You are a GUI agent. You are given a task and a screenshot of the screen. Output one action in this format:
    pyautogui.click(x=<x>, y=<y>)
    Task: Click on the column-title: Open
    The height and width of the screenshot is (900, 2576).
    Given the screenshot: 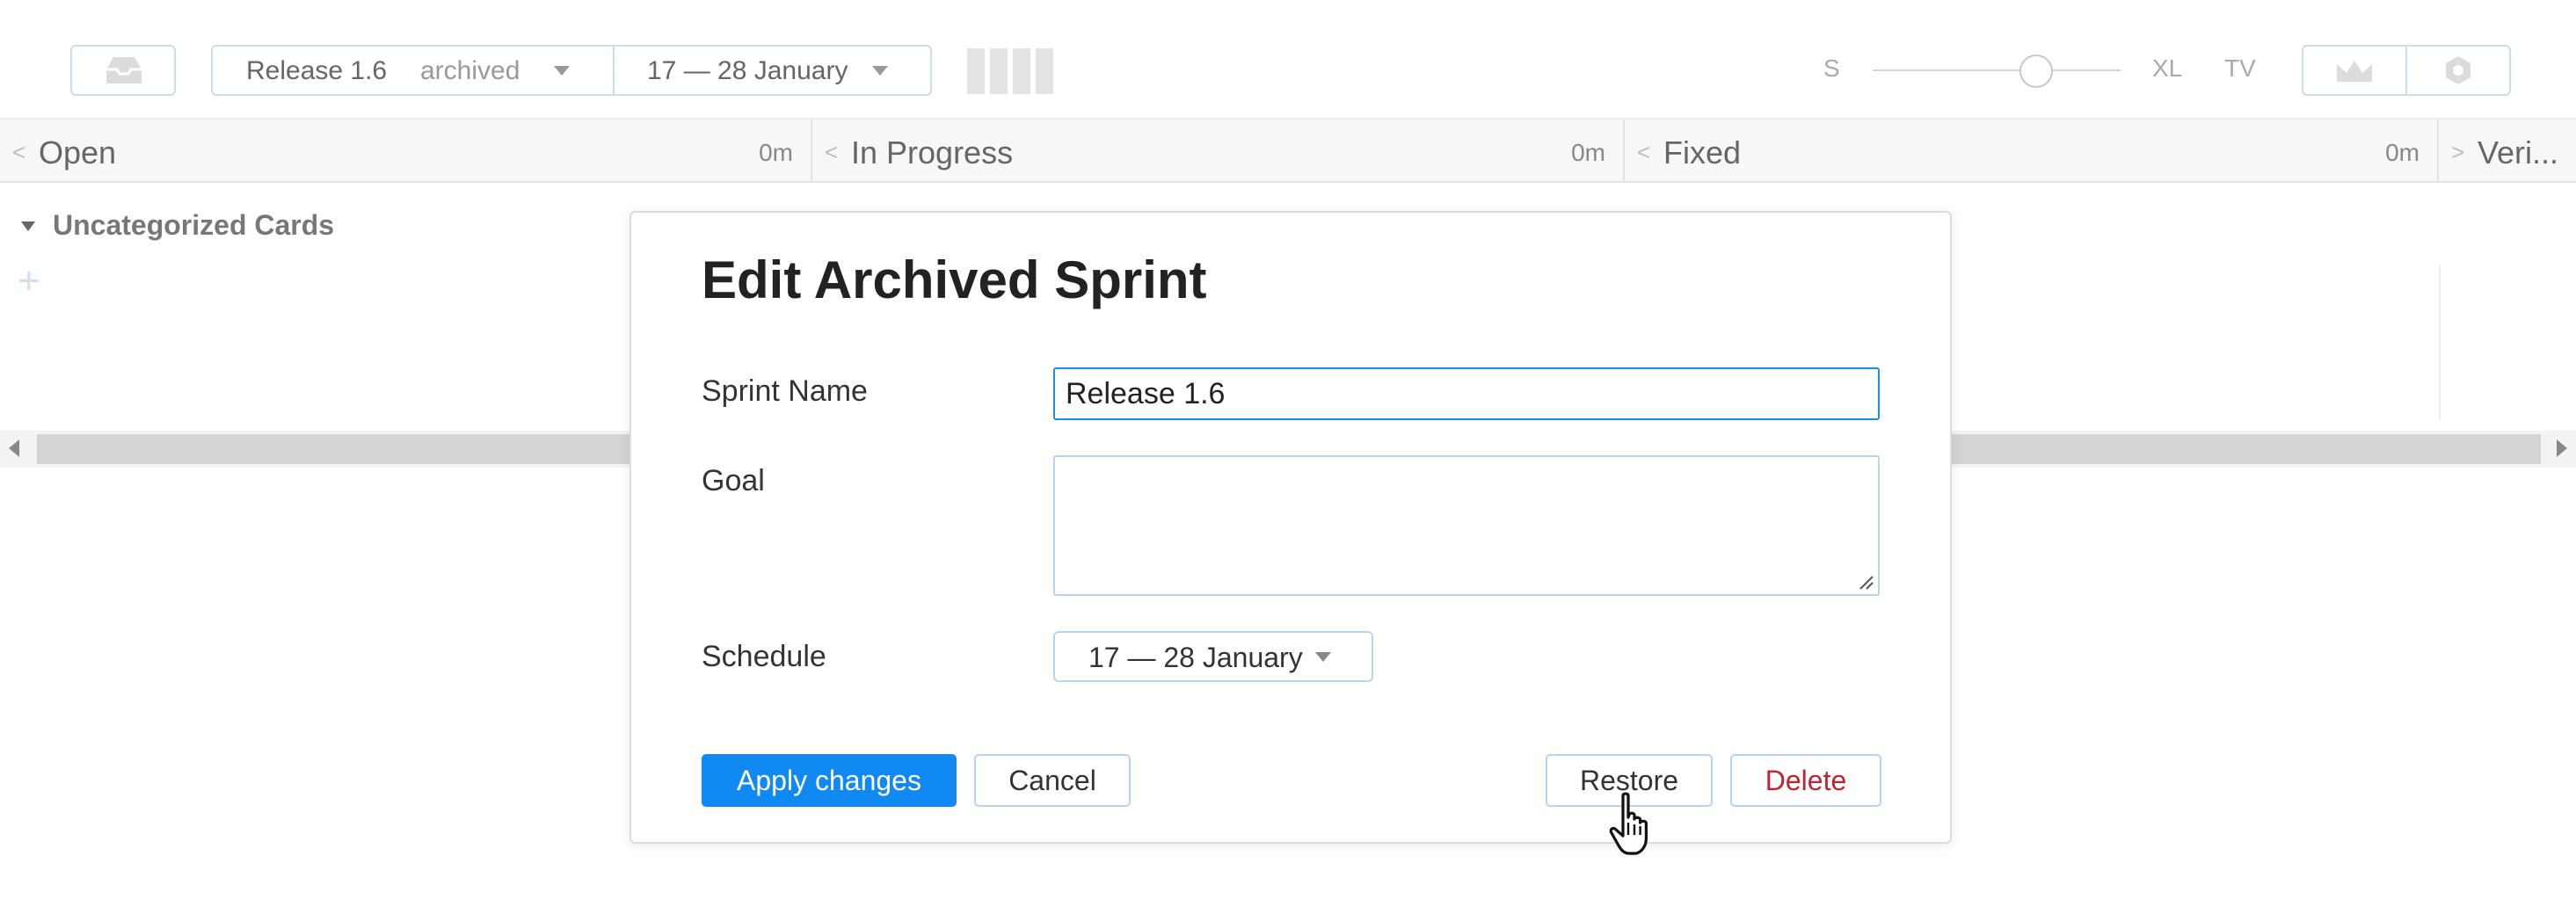 What is the action you would take?
    pyautogui.click(x=78, y=152)
    